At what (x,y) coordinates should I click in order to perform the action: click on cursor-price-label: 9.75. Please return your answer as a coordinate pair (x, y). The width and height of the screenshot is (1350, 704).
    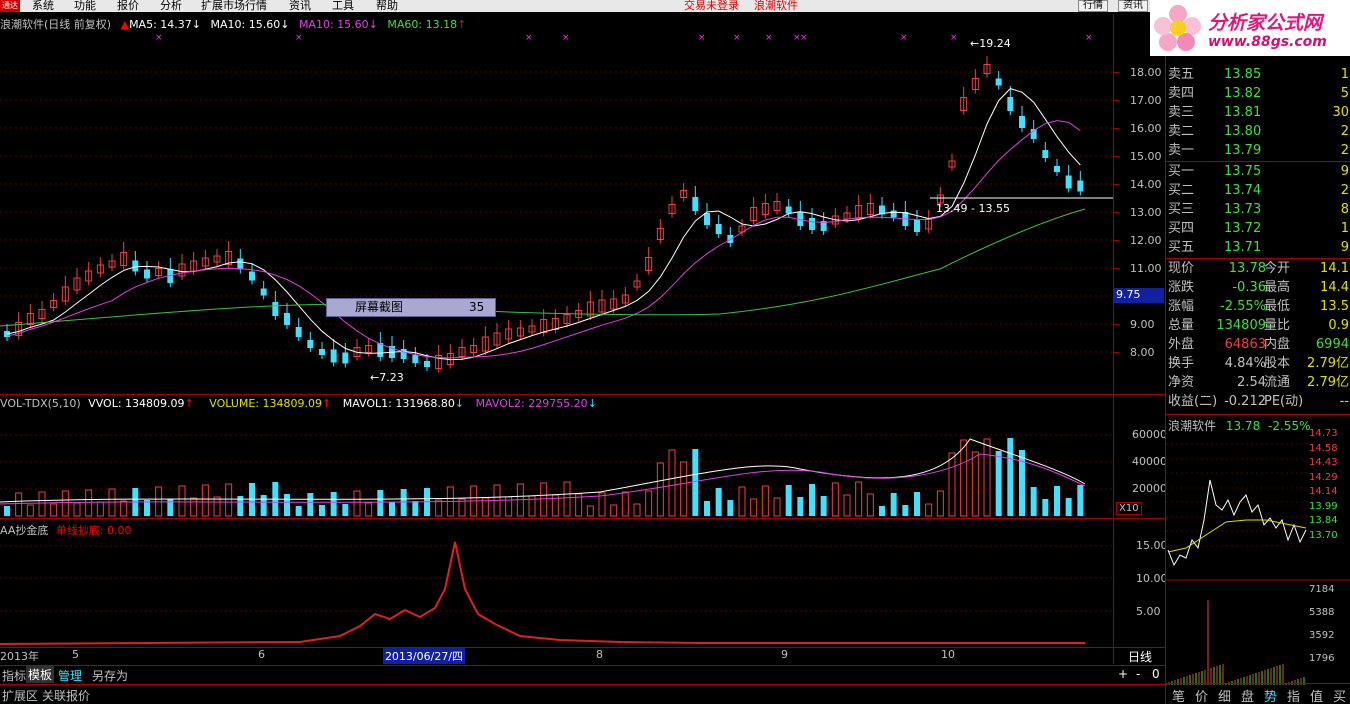
    Looking at the image, I should click on (1139, 295).